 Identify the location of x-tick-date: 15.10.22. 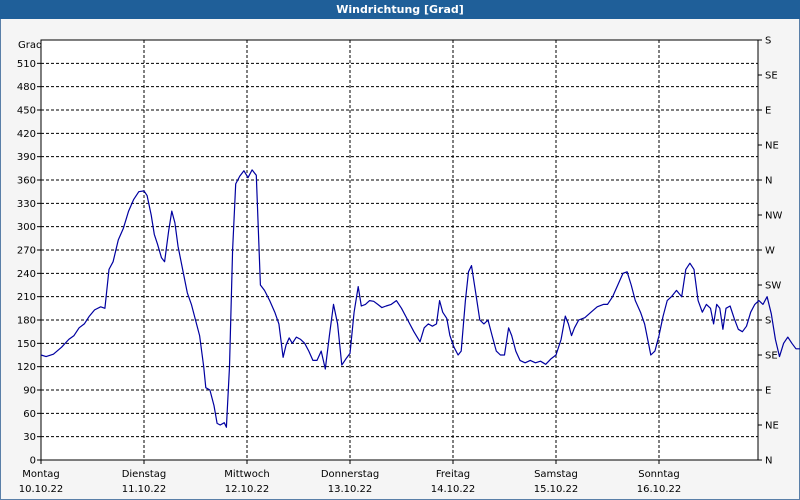
(556, 489).